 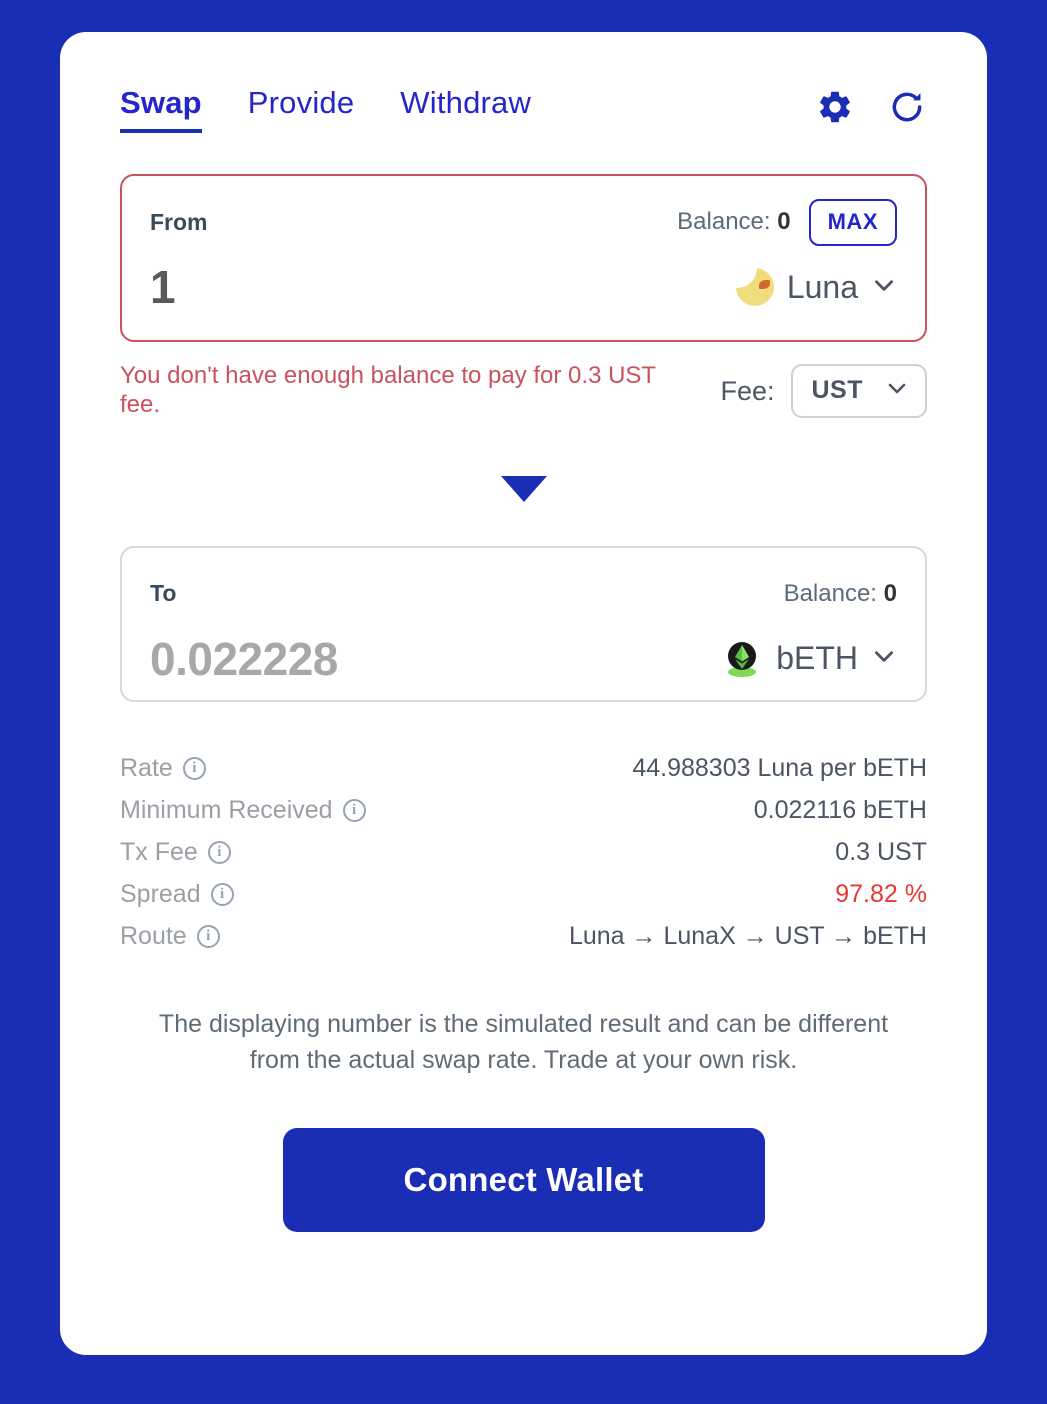 I want to click on detail-label-tx-fee: Tx Fee i, so click(x=175, y=852).